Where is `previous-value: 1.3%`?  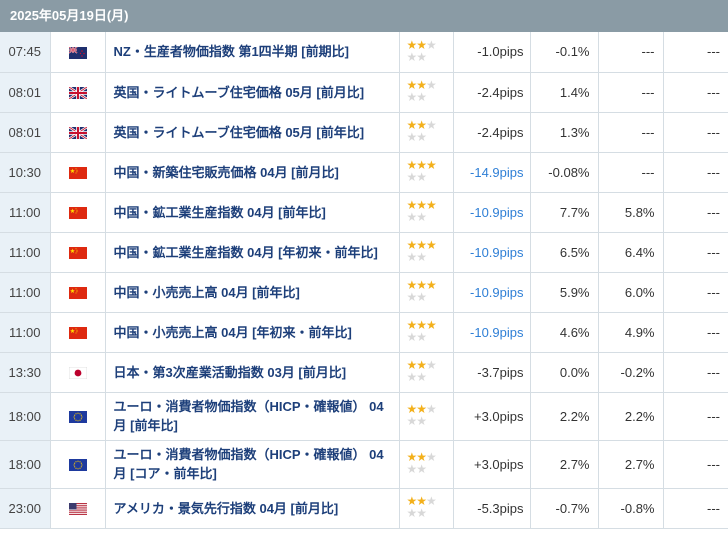 previous-value: 1.3% is located at coordinates (564, 132).